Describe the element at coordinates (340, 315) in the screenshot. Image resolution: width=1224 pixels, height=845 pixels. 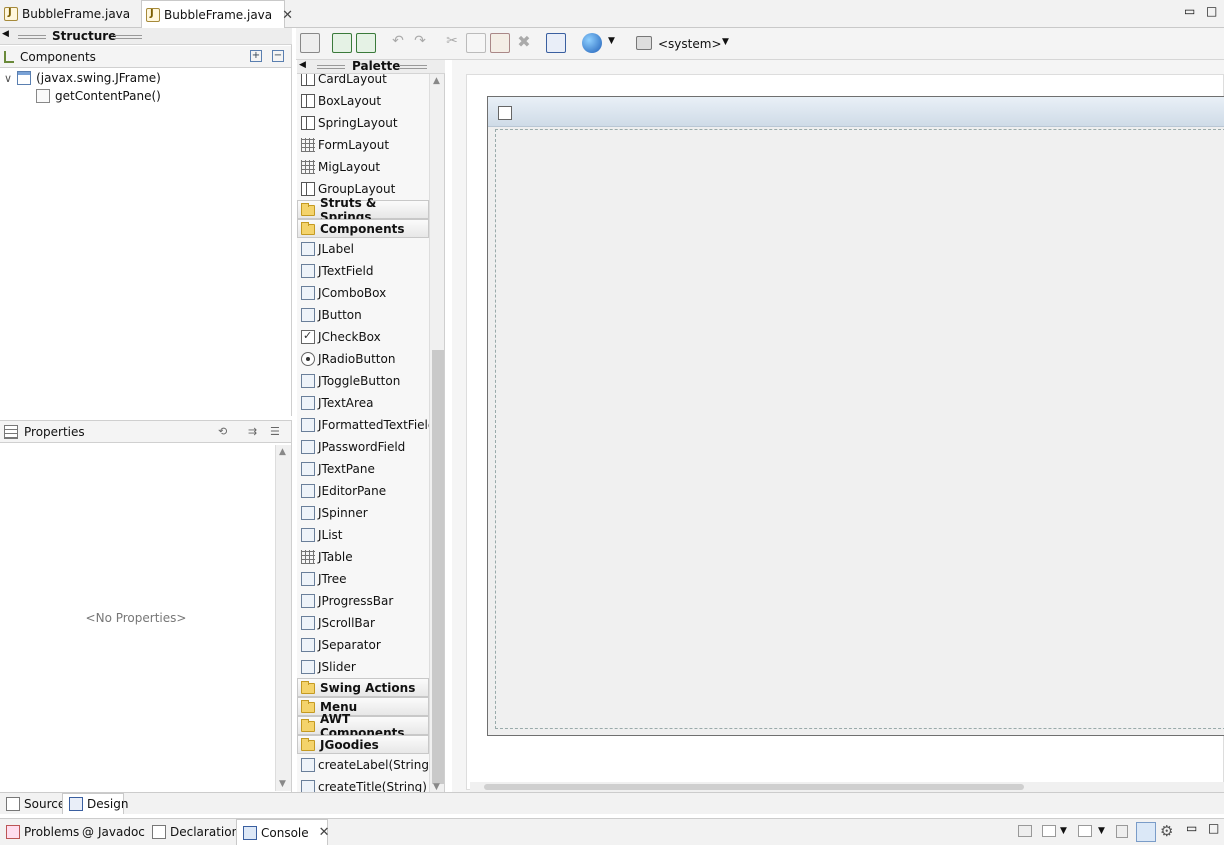
I see `palette-item-label: JButton` at that location.